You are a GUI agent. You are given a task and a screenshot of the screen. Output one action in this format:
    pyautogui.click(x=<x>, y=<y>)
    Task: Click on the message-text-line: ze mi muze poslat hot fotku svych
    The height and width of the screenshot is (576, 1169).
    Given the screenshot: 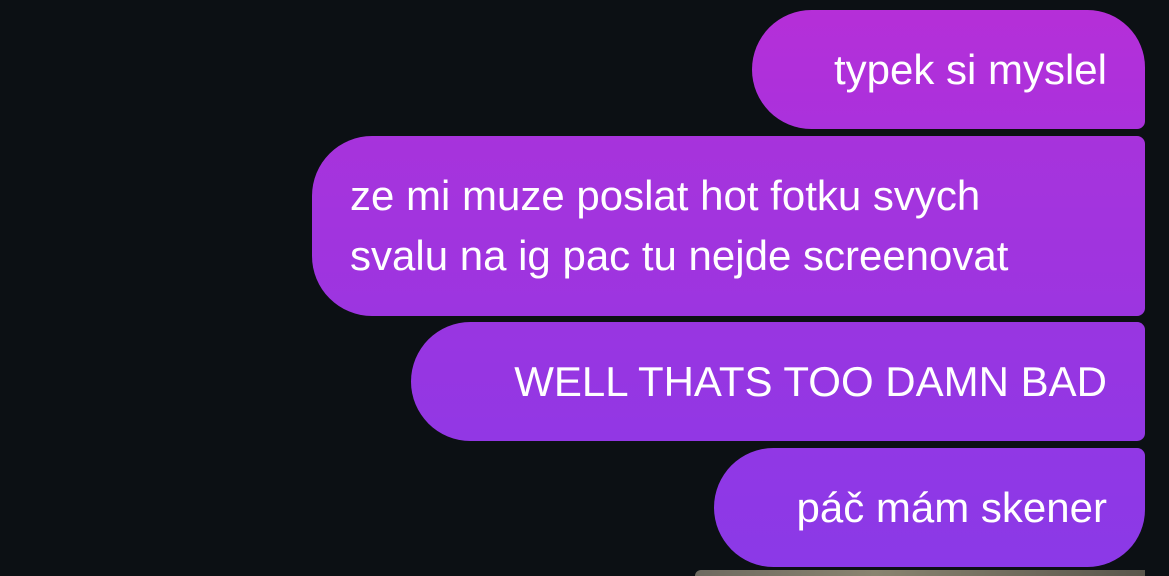 What is the action you would take?
    pyautogui.click(x=665, y=195)
    